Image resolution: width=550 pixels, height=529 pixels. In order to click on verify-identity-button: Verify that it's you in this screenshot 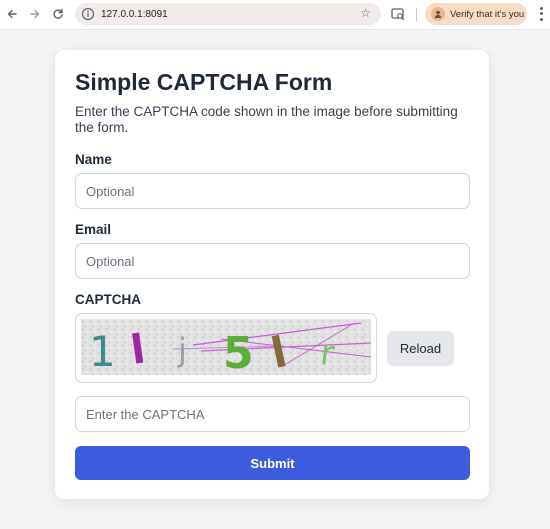, I will do `click(476, 14)`.